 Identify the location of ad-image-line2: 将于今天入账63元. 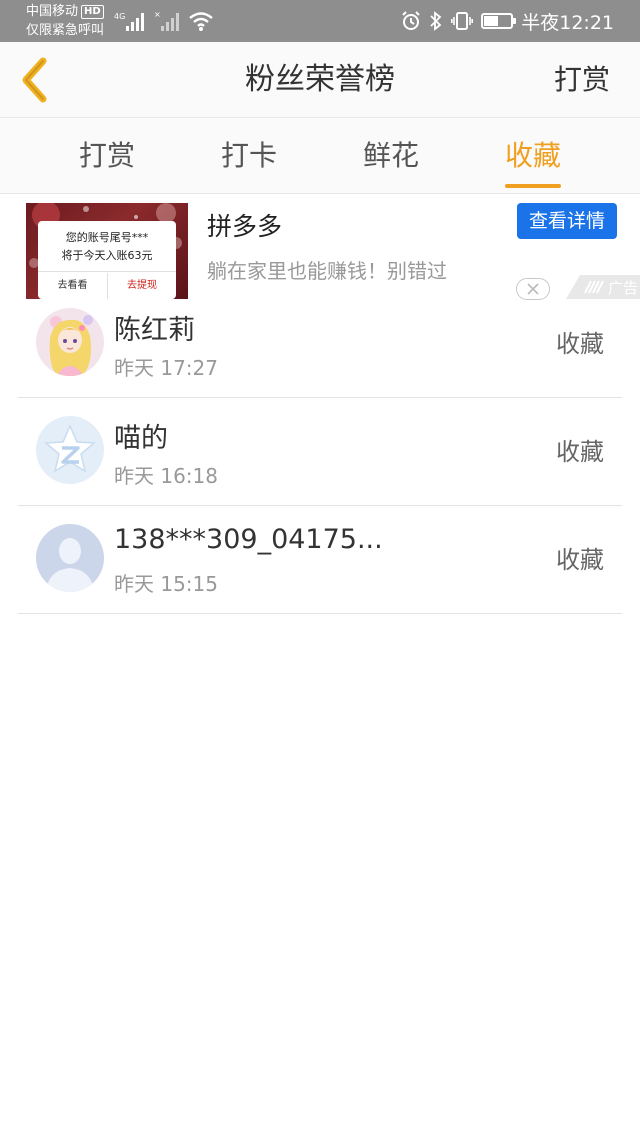
(107, 255).